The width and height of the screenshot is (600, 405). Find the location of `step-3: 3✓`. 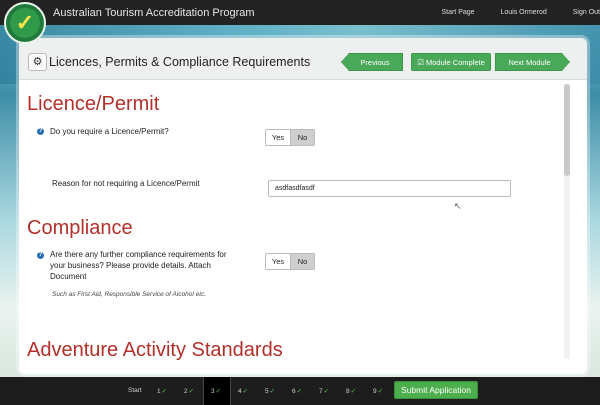

step-3: 3✓ is located at coordinates (216, 391).